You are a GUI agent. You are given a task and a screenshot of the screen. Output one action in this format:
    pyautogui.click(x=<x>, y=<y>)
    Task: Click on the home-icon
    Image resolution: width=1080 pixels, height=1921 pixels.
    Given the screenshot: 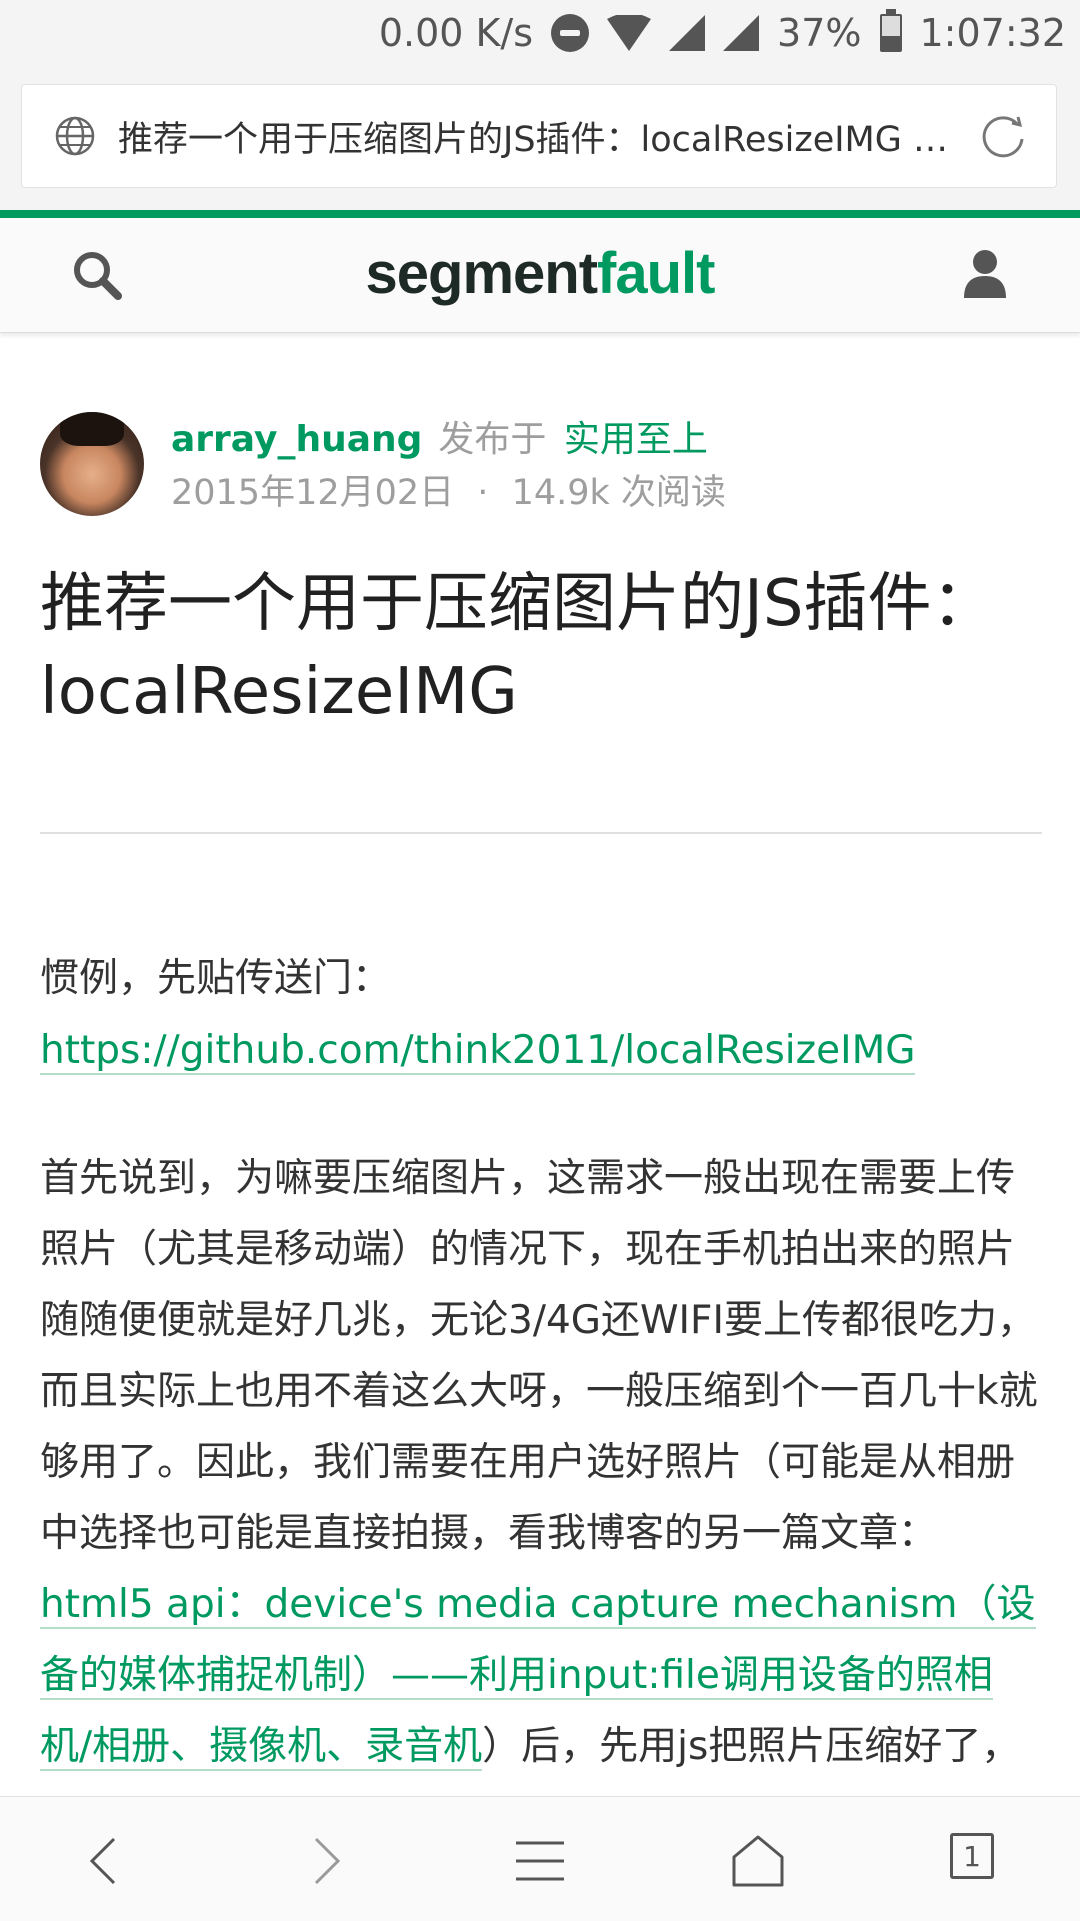 What is the action you would take?
    pyautogui.click(x=758, y=1861)
    